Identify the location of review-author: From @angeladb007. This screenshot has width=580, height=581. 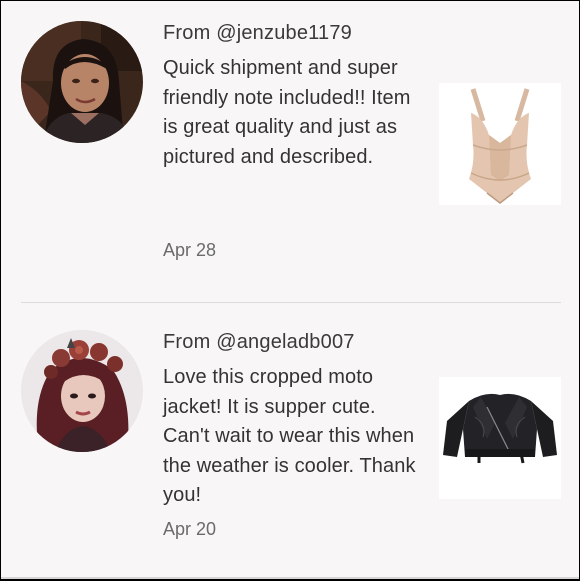
(259, 342).